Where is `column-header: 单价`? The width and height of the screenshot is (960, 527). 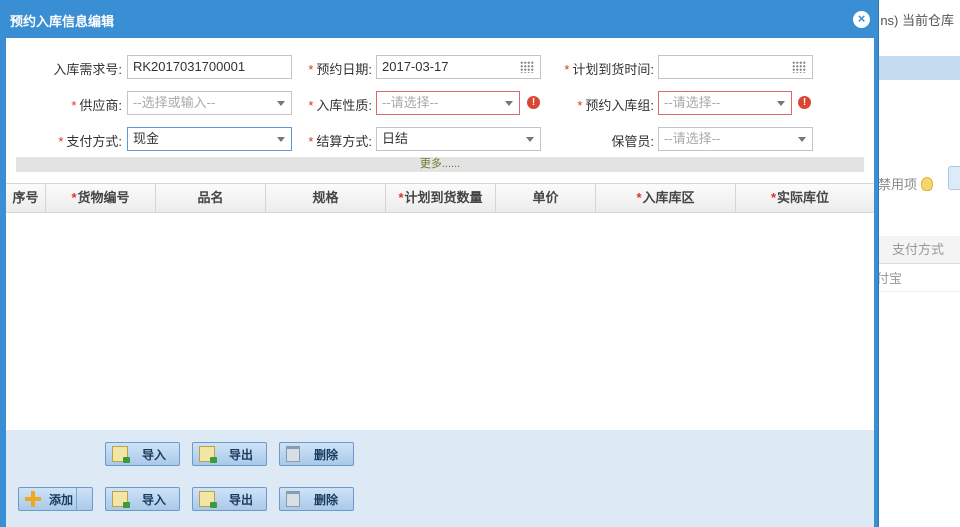 column-header: 单价 is located at coordinates (546, 198).